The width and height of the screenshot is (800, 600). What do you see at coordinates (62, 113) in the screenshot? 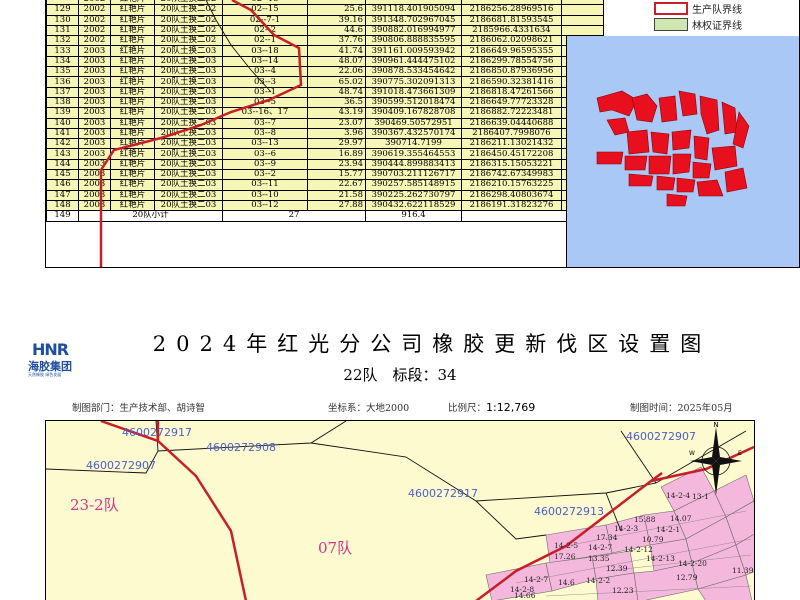
I see `table-cell-no: 139` at bounding box center [62, 113].